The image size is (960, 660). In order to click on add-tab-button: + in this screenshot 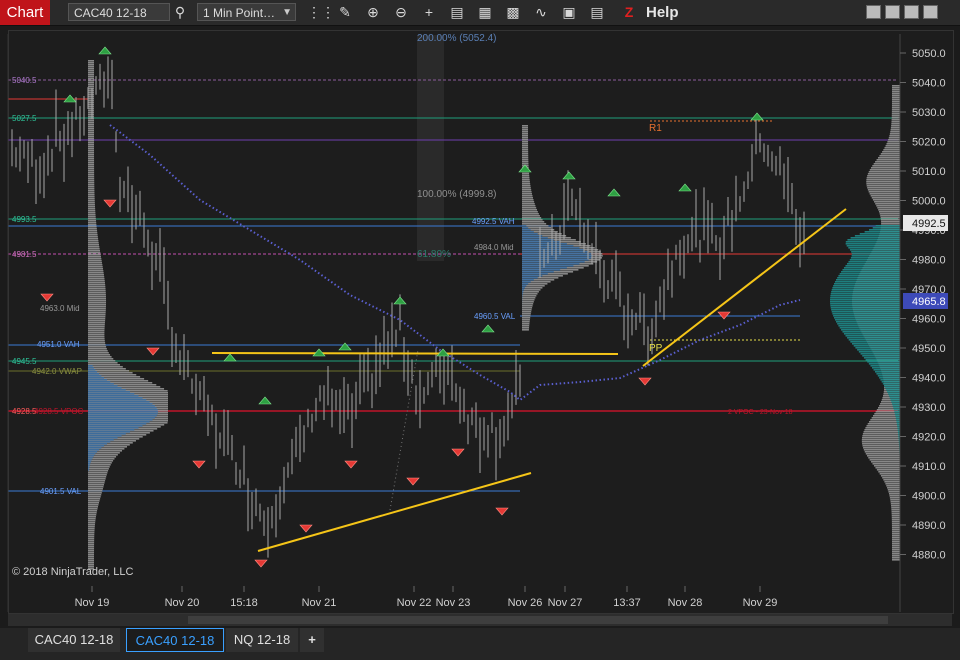, I will do `click(312, 640)`.